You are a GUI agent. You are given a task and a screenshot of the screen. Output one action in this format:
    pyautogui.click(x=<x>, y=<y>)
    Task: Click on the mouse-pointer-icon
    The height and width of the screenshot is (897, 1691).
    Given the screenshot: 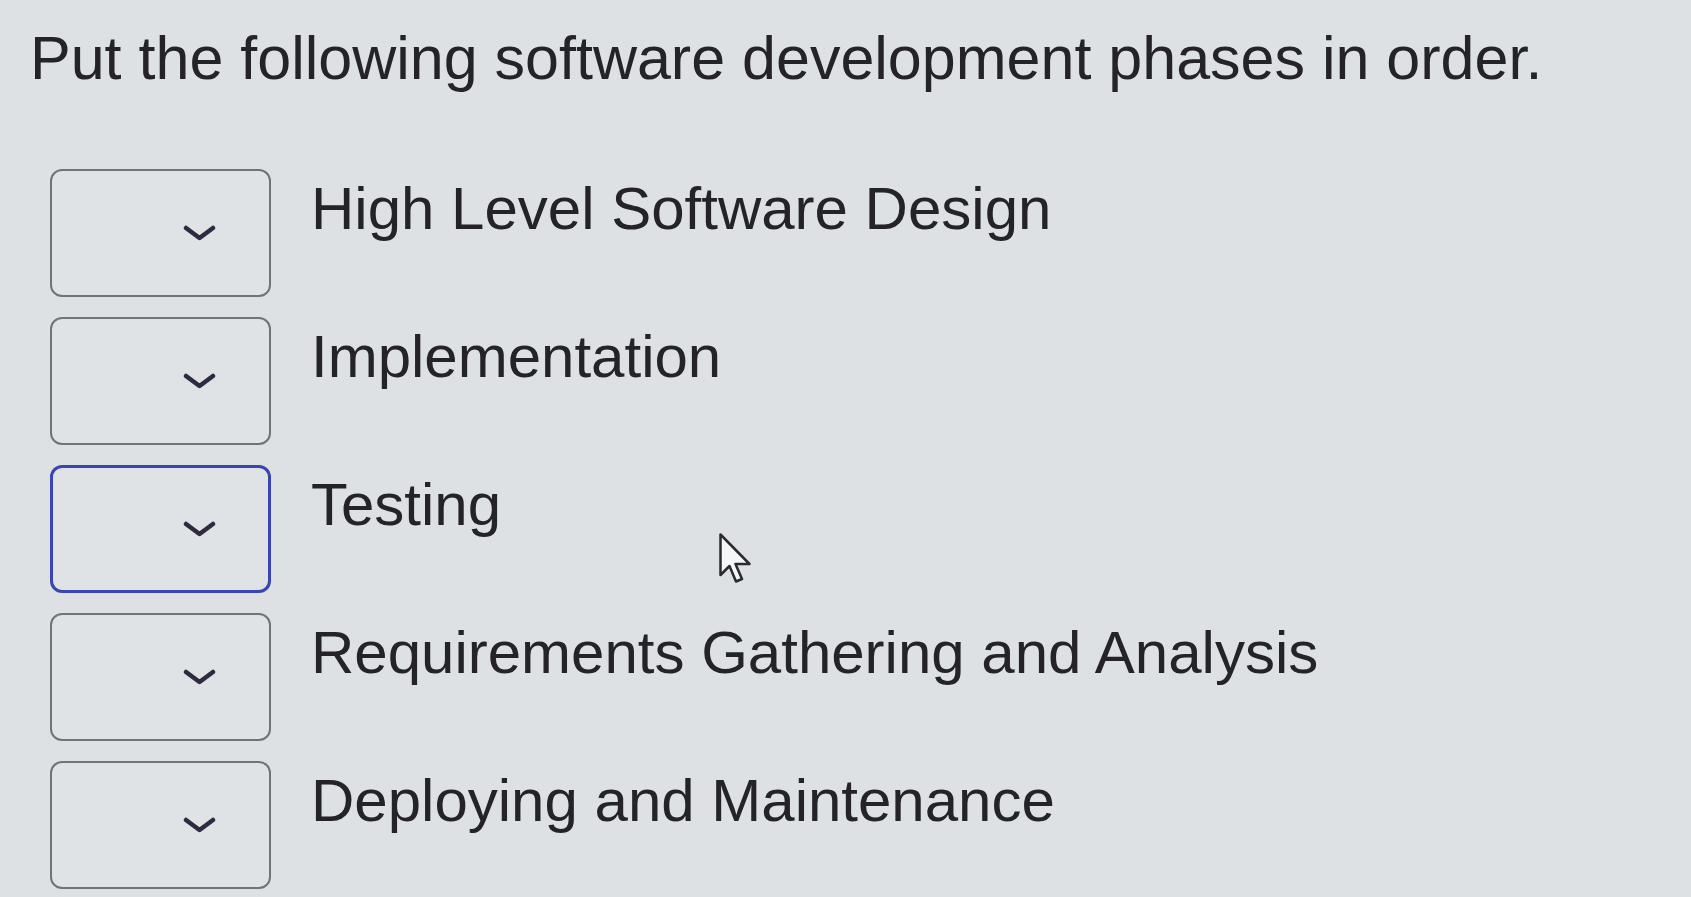 What is the action you would take?
    pyautogui.click(x=735, y=558)
    